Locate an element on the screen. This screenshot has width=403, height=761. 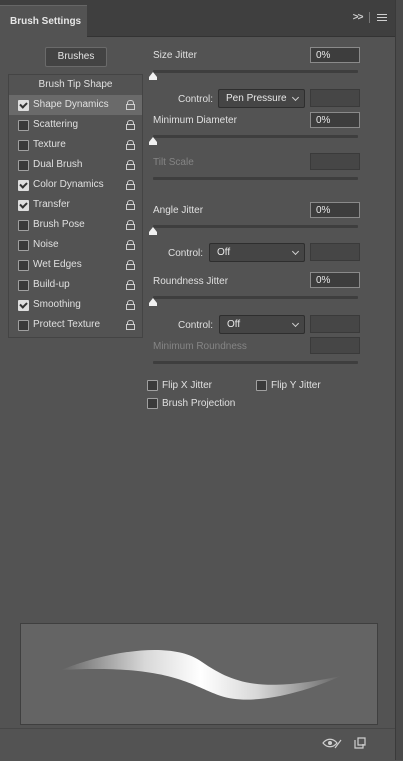
divider is located at coordinates (370, 17).